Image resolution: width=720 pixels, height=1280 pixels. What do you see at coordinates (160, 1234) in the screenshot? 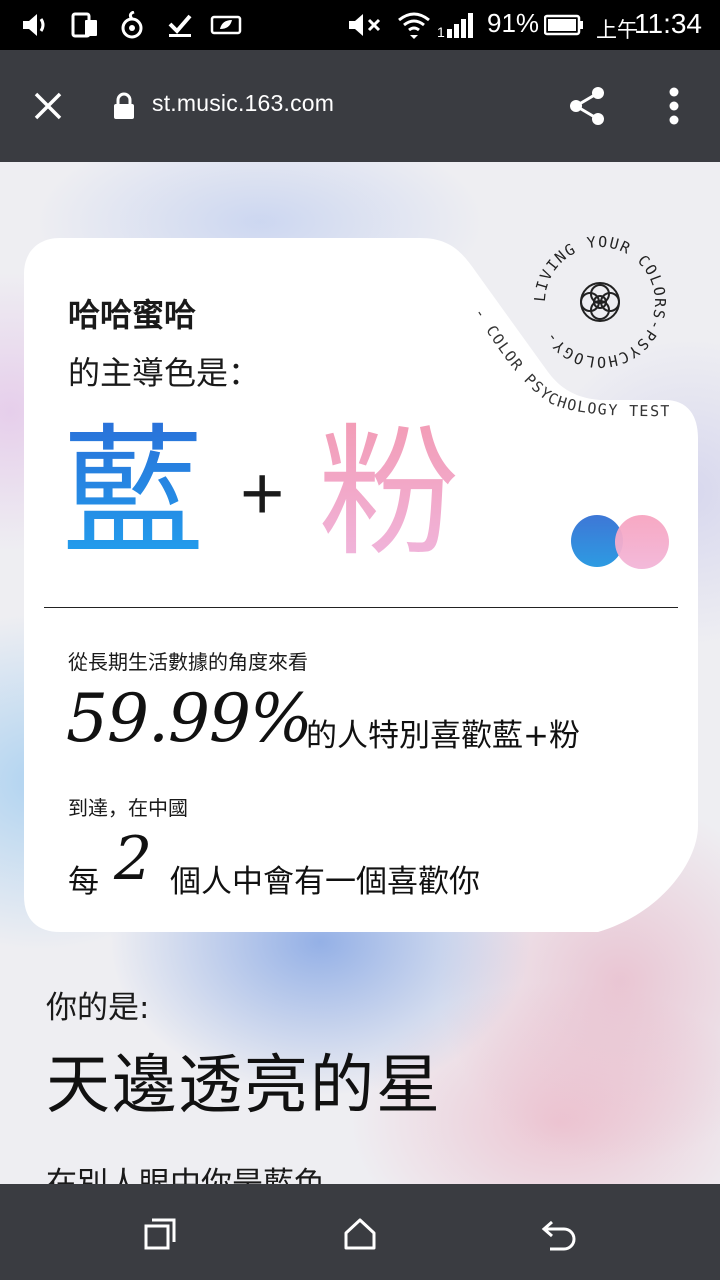
I see `recent-apps-icon` at bounding box center [160, 1234].